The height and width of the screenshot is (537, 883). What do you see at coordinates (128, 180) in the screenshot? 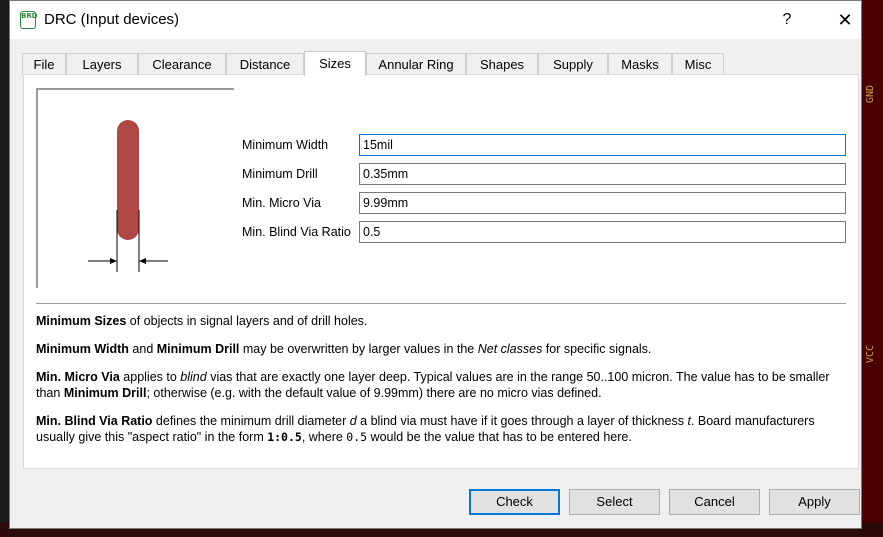
I see `trace-shape` at bounding box center [128, 180].